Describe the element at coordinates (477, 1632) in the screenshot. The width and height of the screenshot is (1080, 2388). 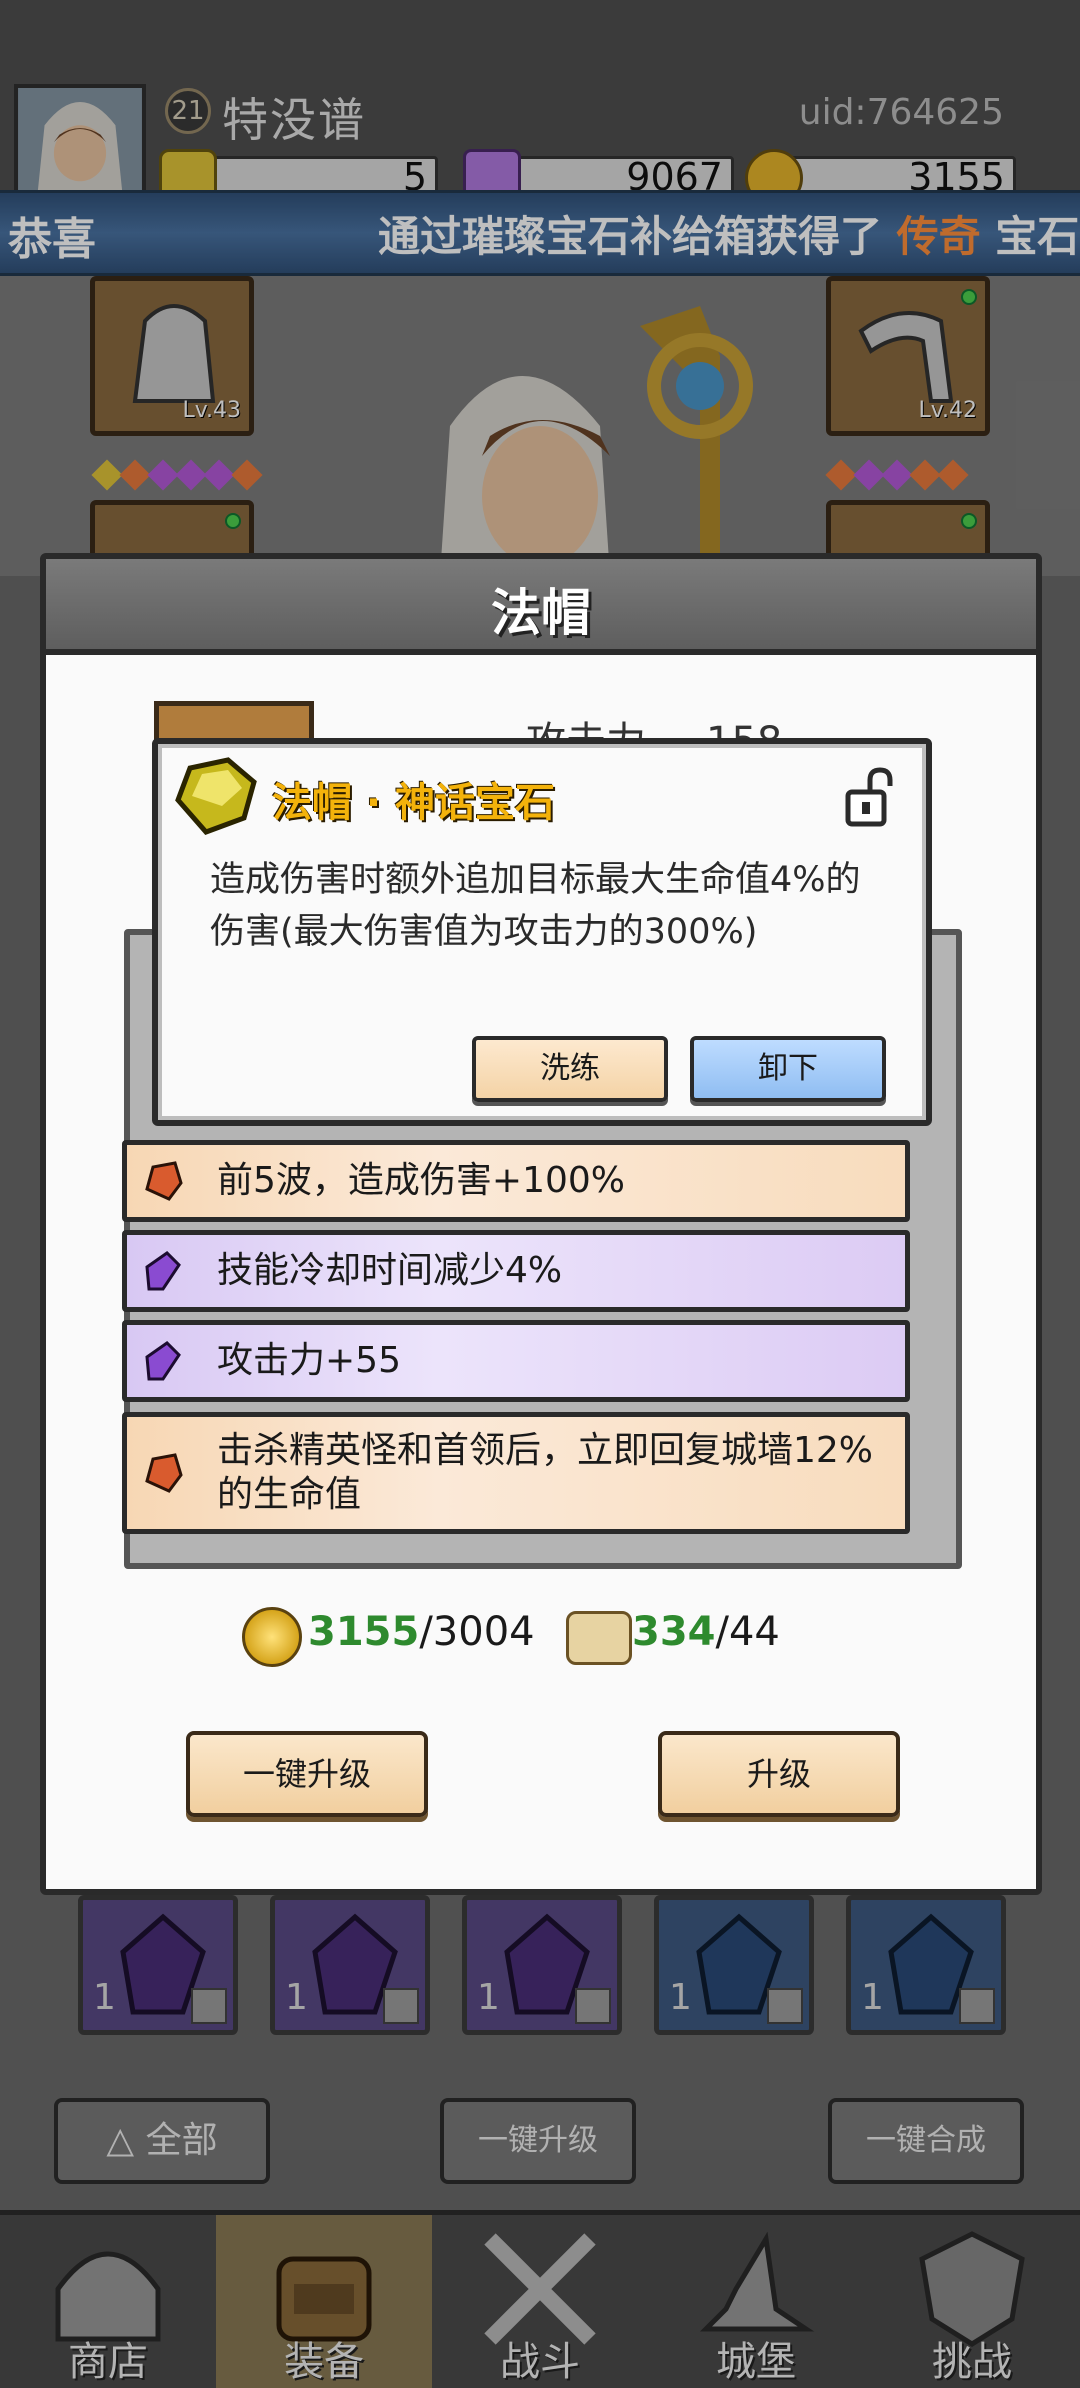
I see `coin-required: /3004` at that location.